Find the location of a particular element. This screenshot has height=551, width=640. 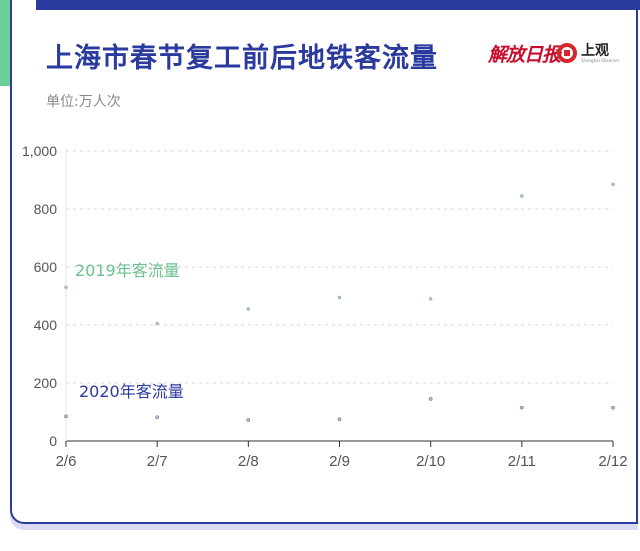

series-label-2019: 2019年客流量 is located at coordinates (127, 270).